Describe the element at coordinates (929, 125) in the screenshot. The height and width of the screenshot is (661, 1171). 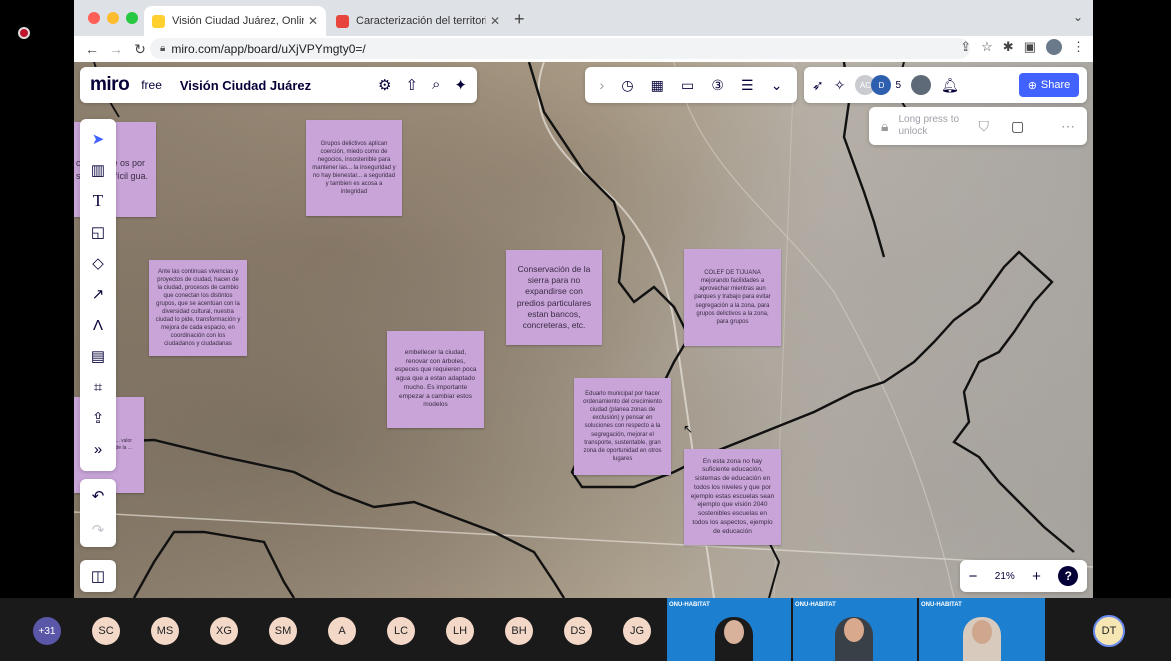
I see `unlock-hint: Long press to unlock` at that location.